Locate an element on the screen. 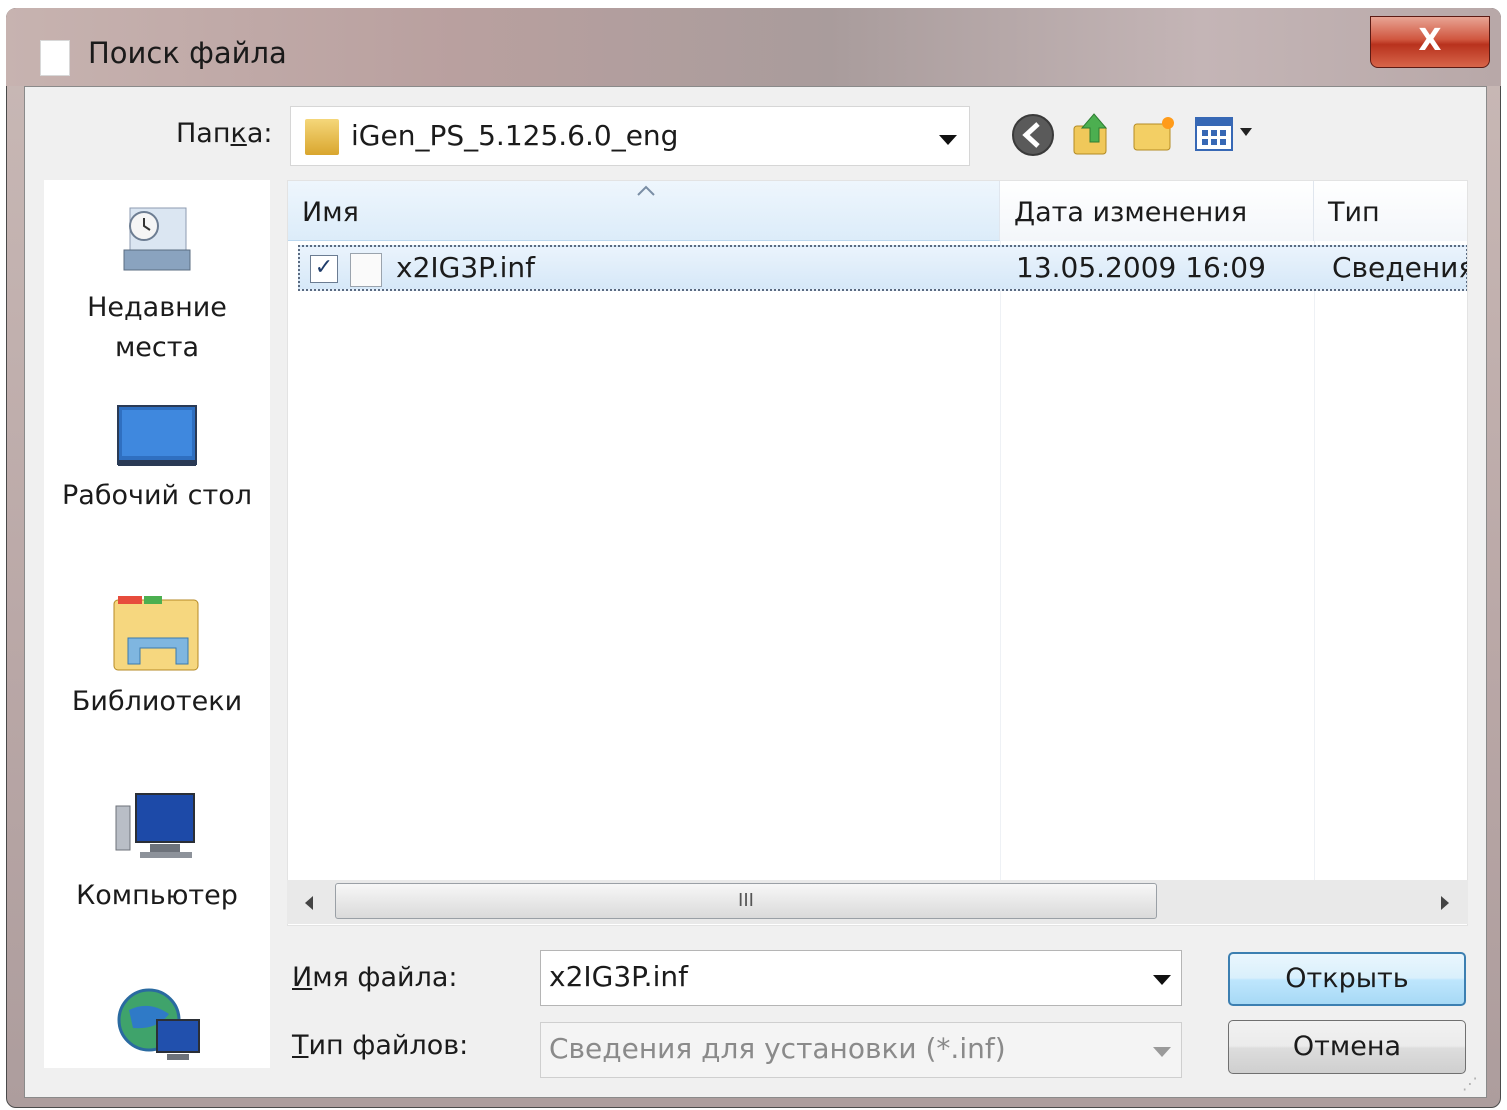 The width and height of the screenshot is (1507, 1110). filename-label: Имя файла: is located at coordinates (375, 977).